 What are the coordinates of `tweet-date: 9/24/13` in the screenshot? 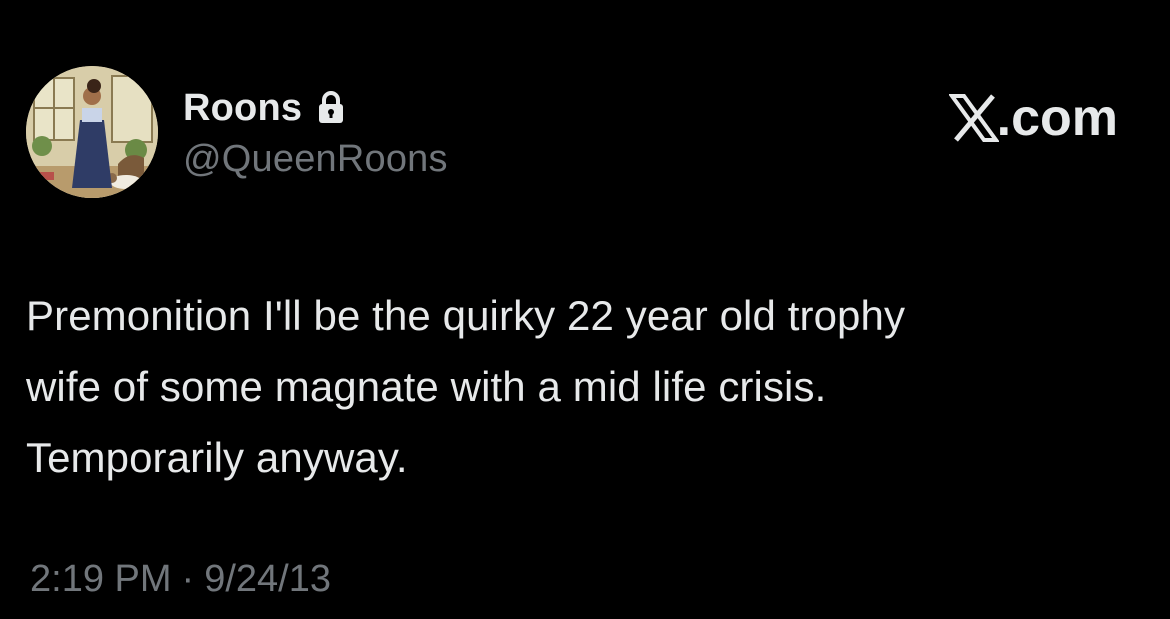 It's located at (267, 579).